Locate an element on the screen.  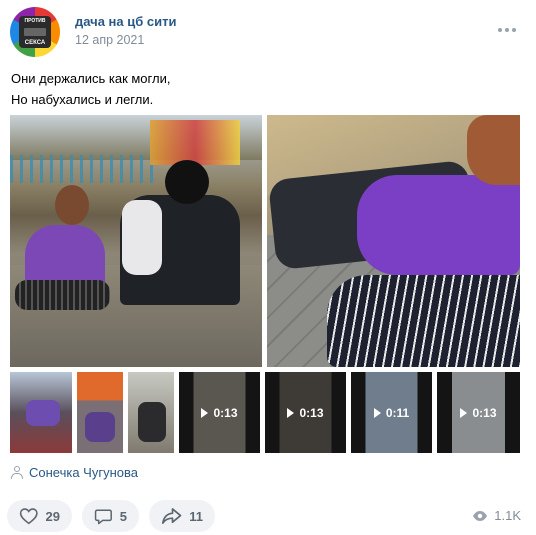
post-date: 12 апр 2021 is located at coordinates (109, 40).